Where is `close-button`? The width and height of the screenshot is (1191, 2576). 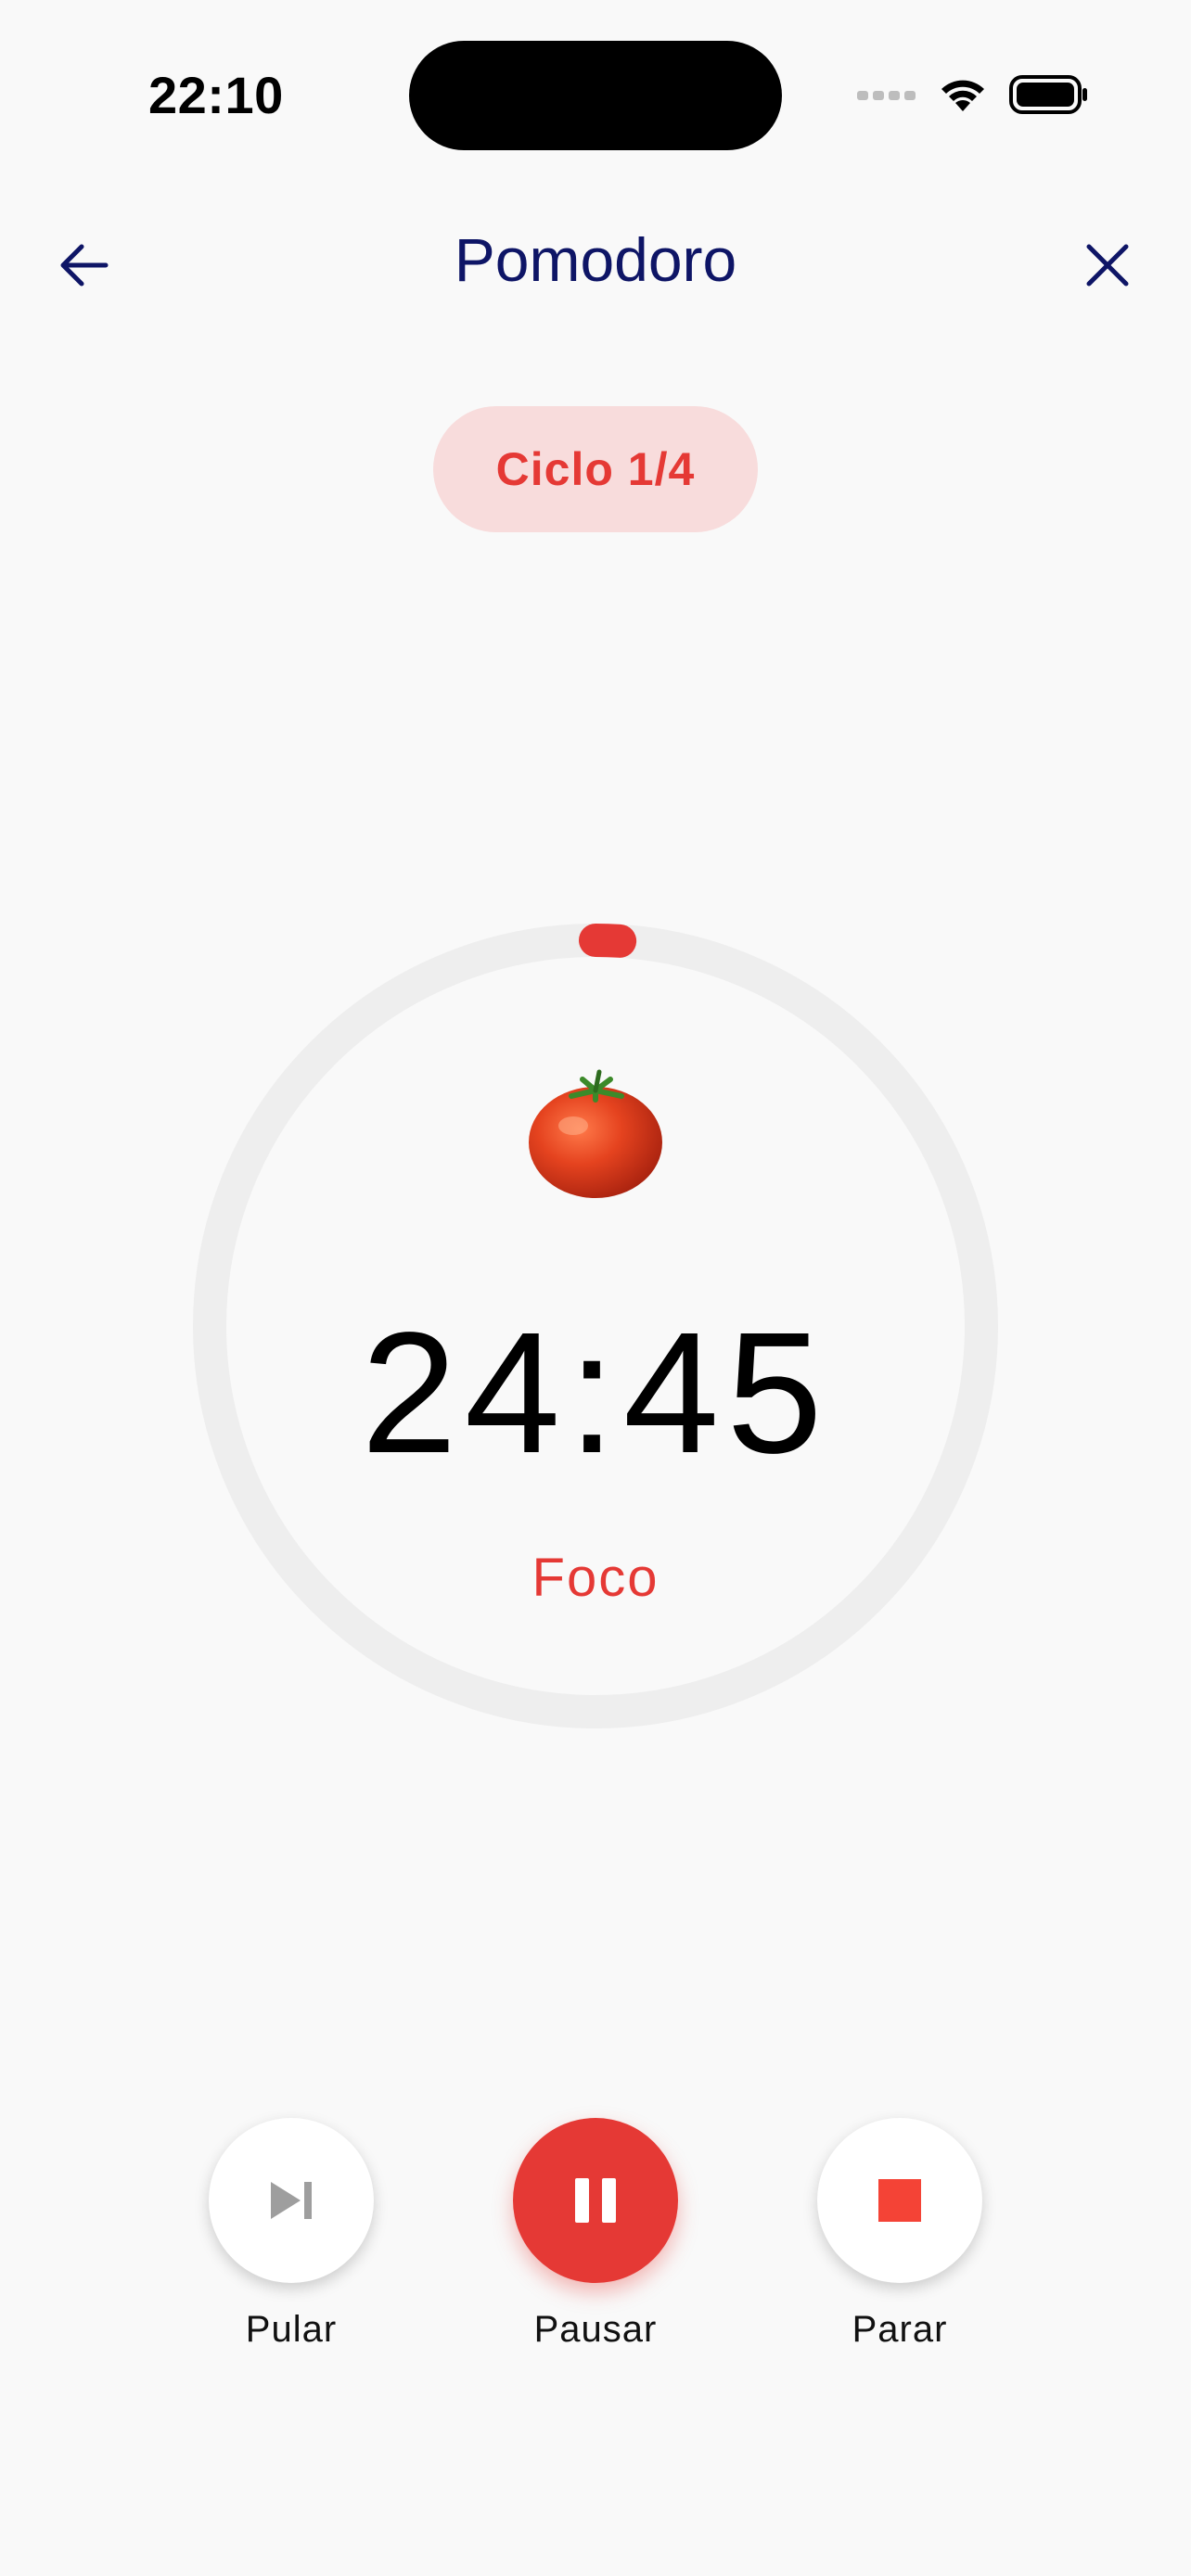
close-button is located at coordinates (1107, 266).